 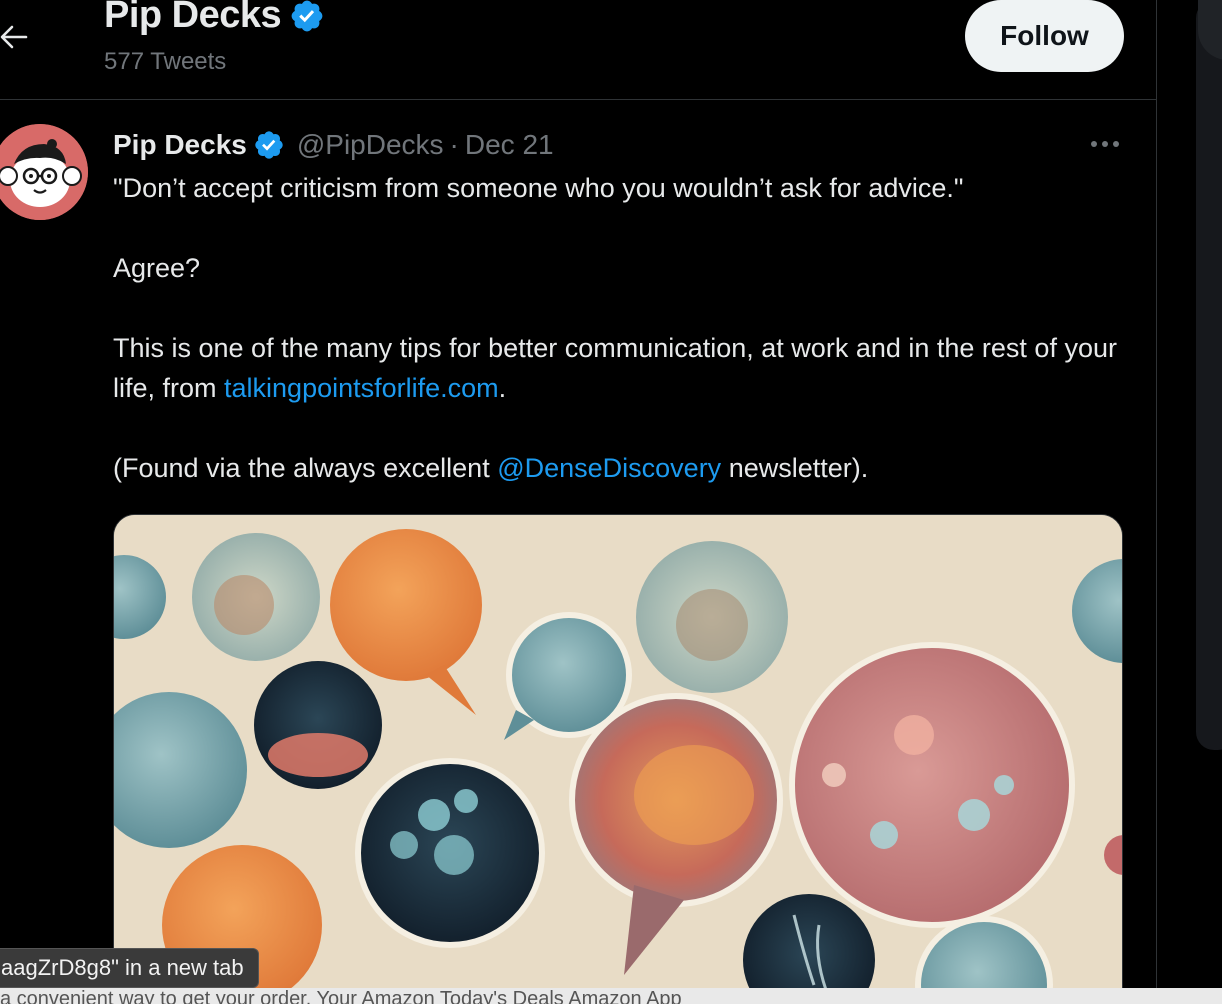 I want to click on header-title: Pip Decks, so click(x=214, y=18).